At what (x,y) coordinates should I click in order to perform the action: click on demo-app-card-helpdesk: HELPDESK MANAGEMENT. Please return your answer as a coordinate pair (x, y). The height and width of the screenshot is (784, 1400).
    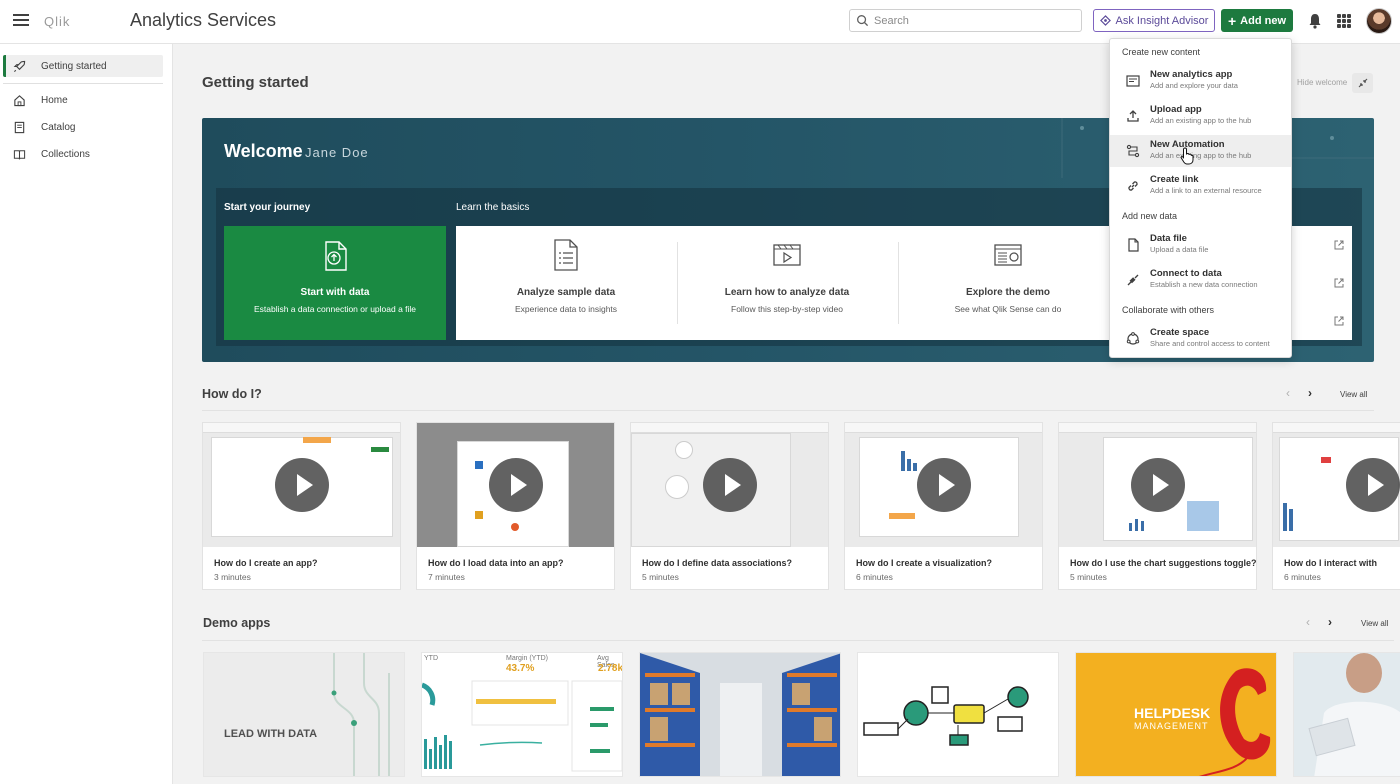
    Looking at the image, I should click on (1176, 714).